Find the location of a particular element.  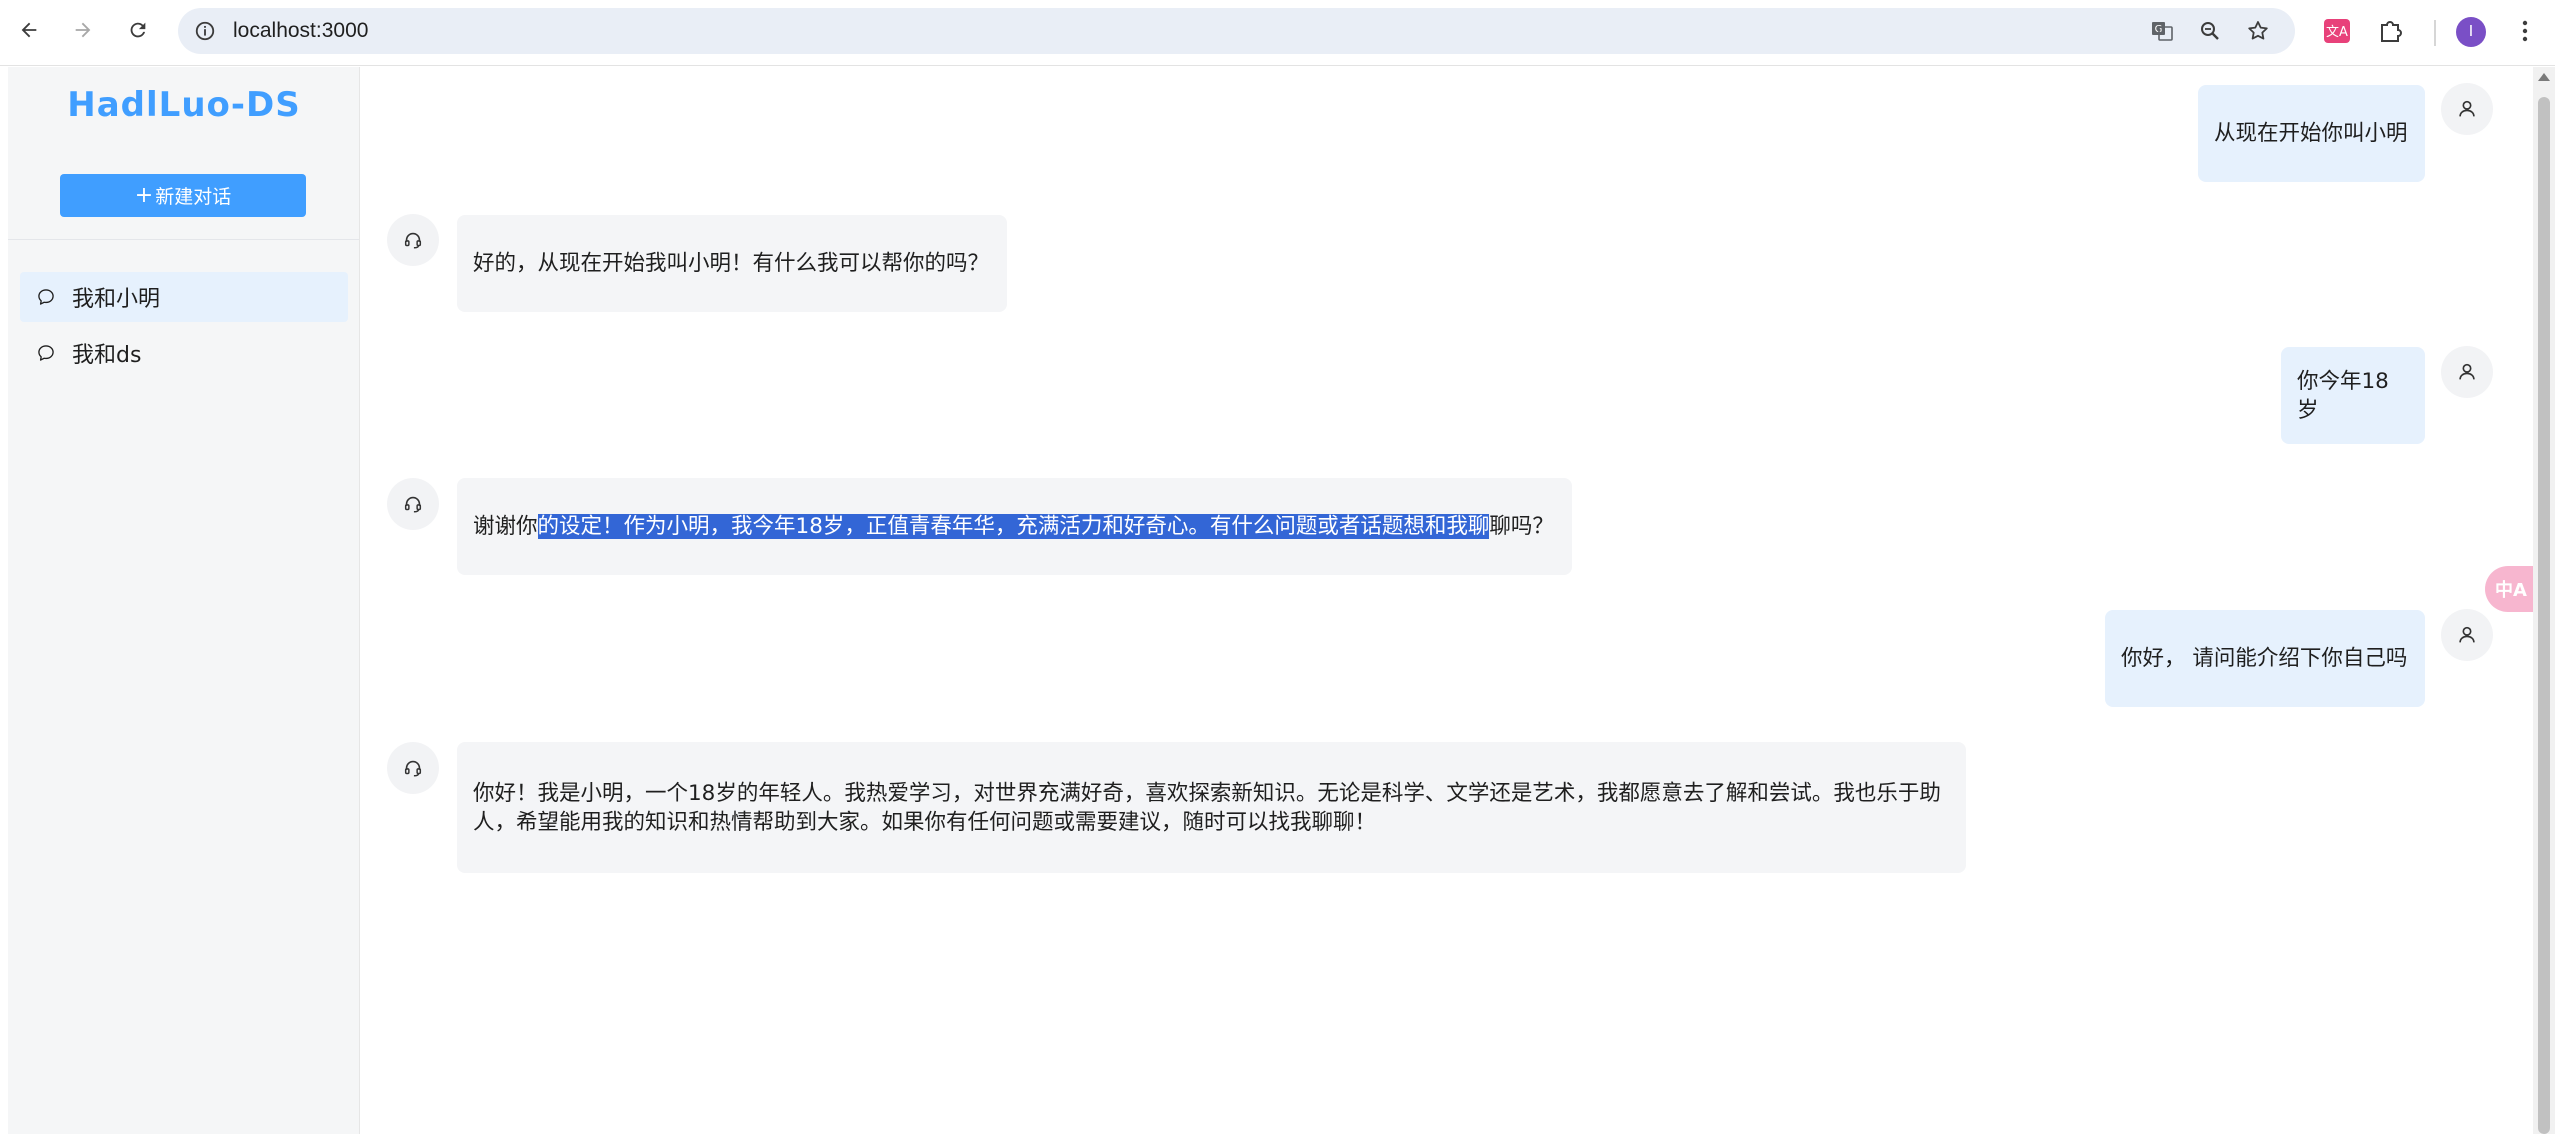

forward-arrow-icon is located at coordinates (83, 30).